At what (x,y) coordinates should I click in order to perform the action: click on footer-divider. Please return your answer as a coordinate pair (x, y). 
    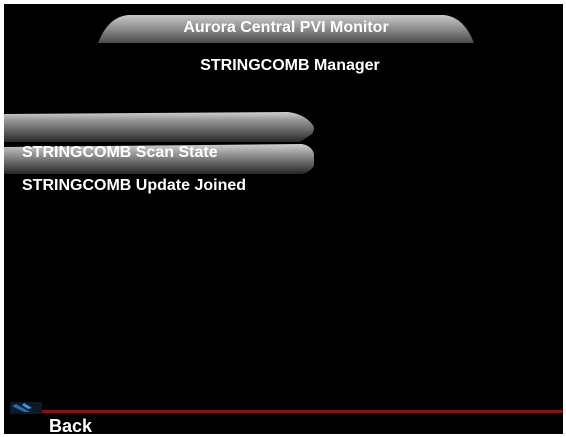
    Looking at the image, I should click on (298, 411).